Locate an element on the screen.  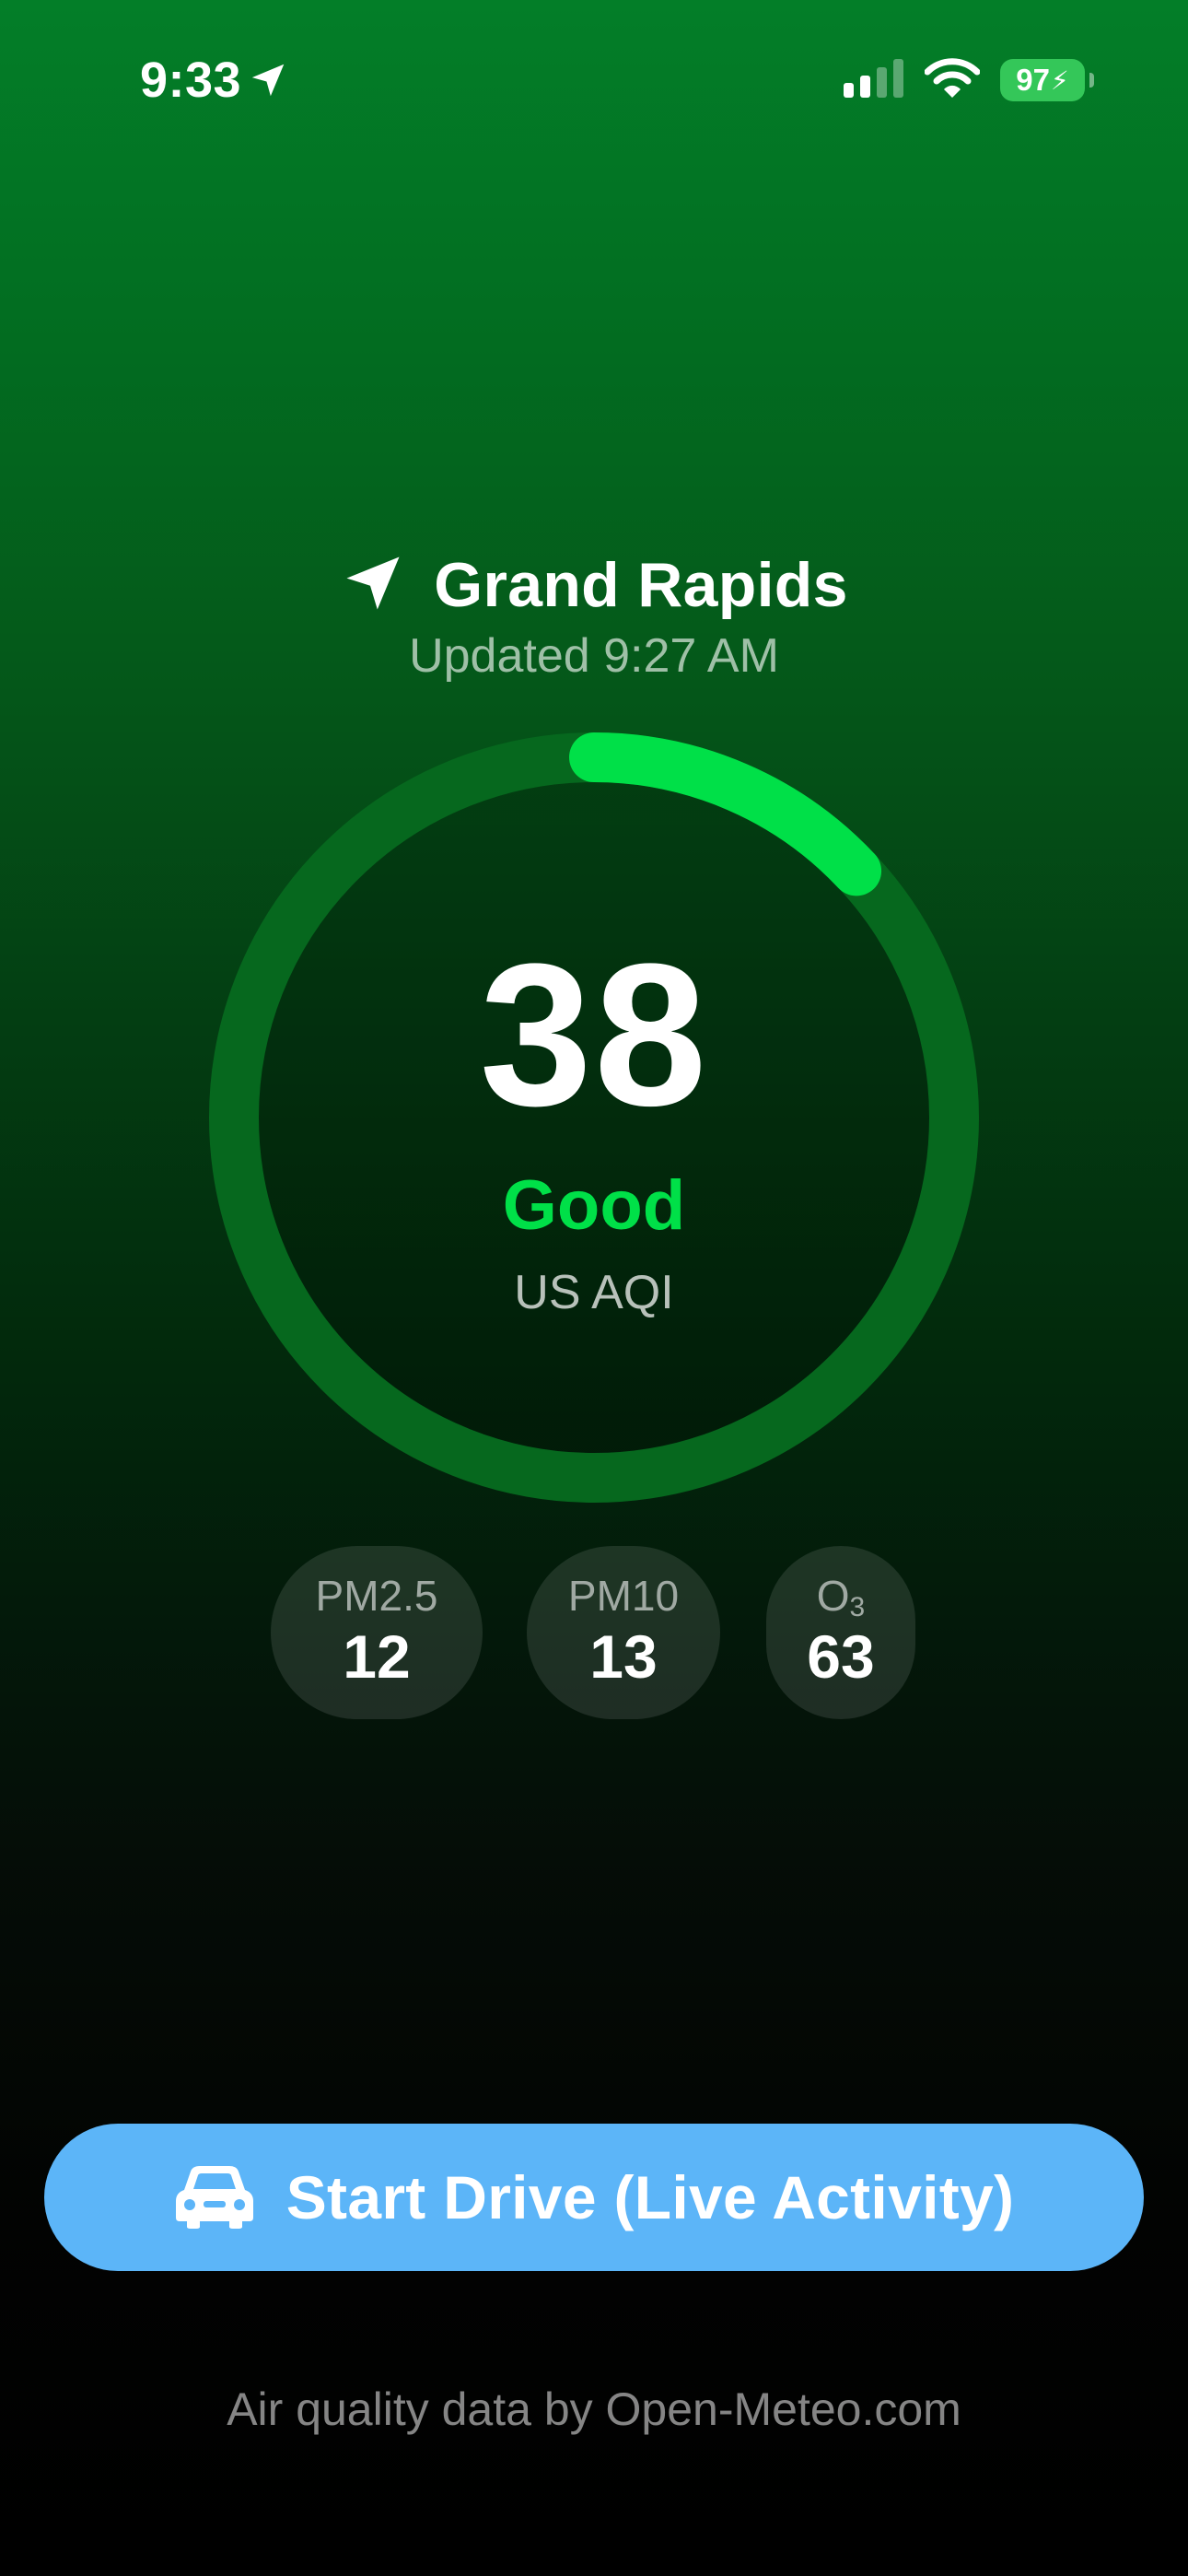
charging-bolt-icon: ⚡ is located at coordinates (1060, 80).